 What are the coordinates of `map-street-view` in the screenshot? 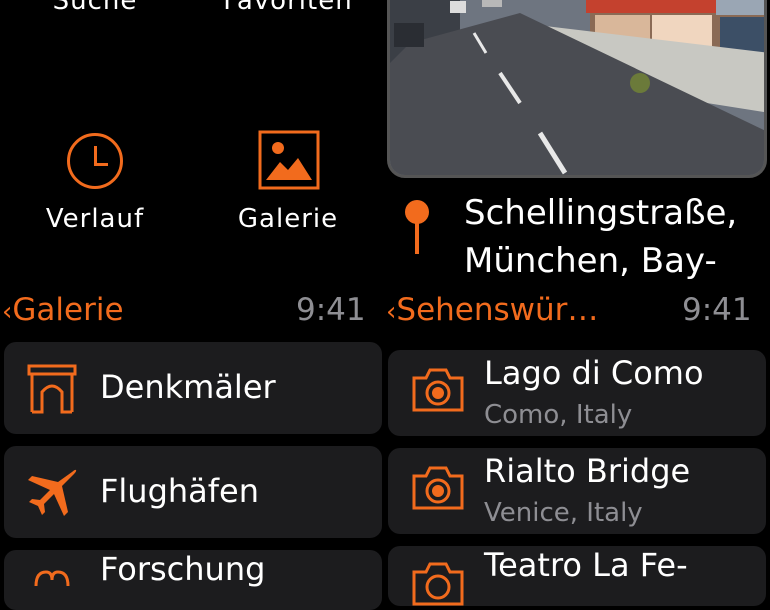 It's located at (577, 89).